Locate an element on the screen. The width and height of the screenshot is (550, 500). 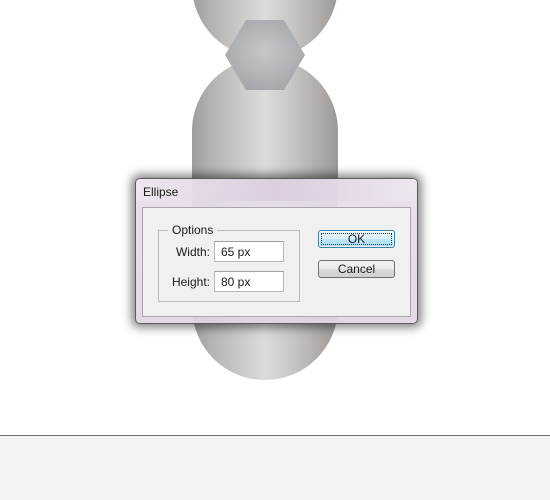
hexagon-shape is located at coordinates (265, 55).